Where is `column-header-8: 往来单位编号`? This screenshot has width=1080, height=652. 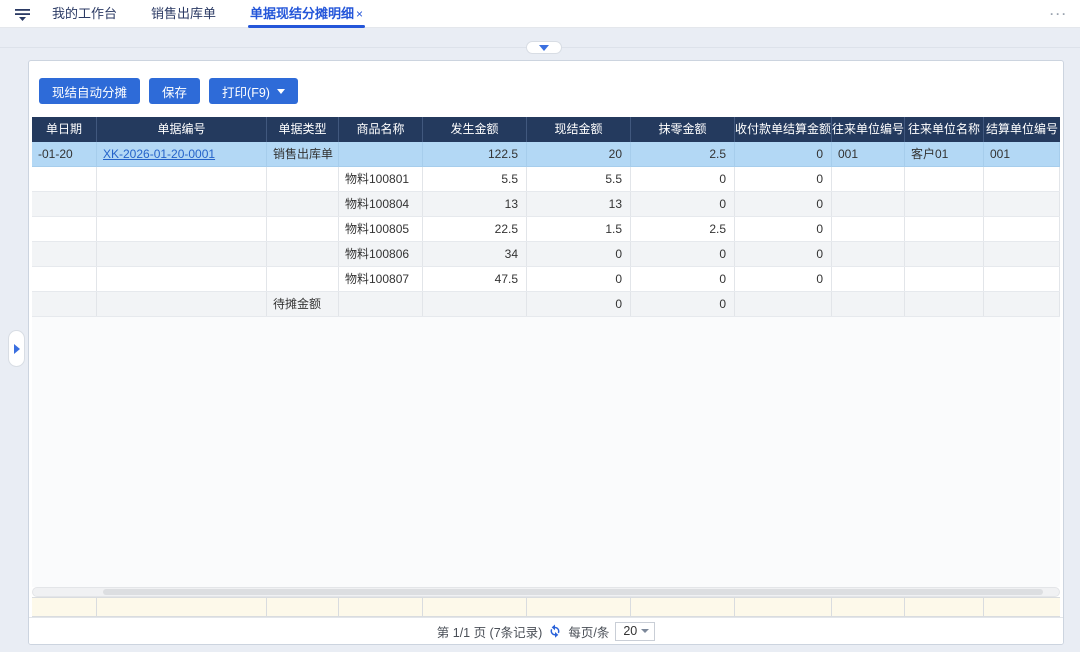 column-header-8: 往来单位编号 is located at coordinates (868, 129).